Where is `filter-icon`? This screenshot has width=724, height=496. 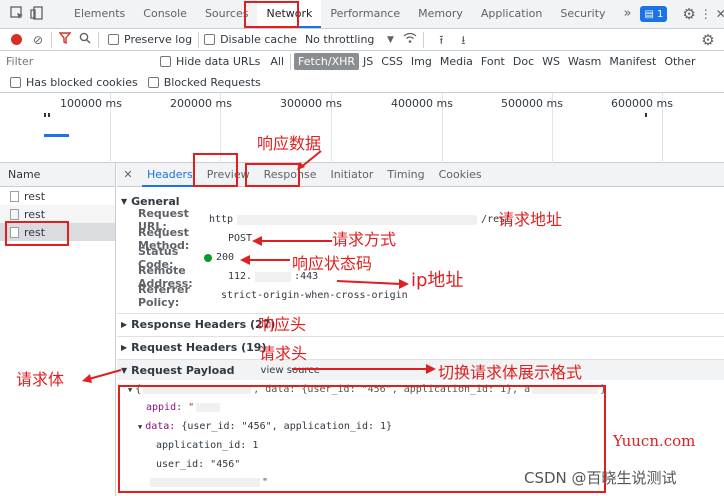
filter-icon is located at coordinates (65, 39).